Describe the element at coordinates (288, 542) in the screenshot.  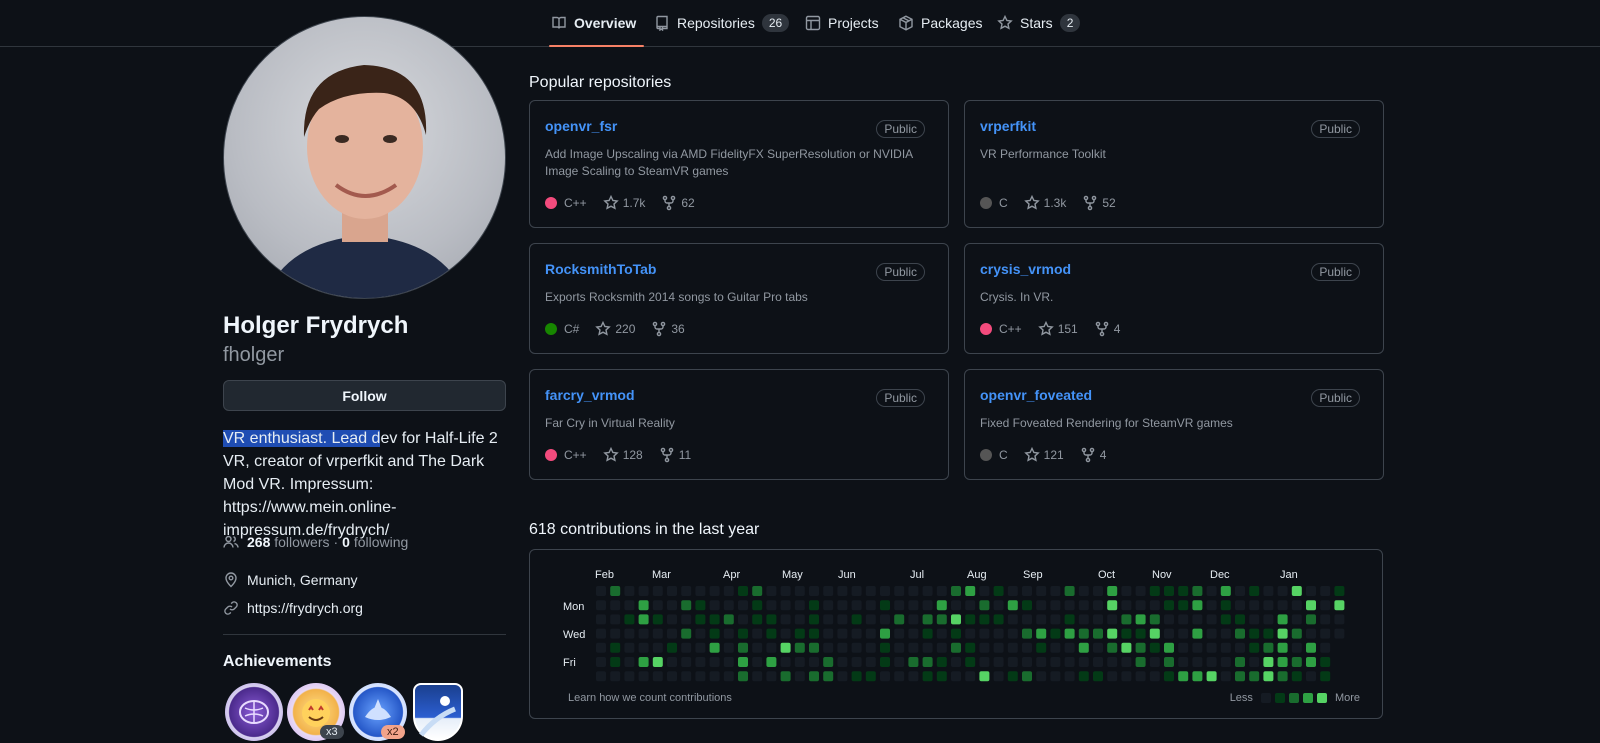
I see `followers-link: 268 followers` at that location.